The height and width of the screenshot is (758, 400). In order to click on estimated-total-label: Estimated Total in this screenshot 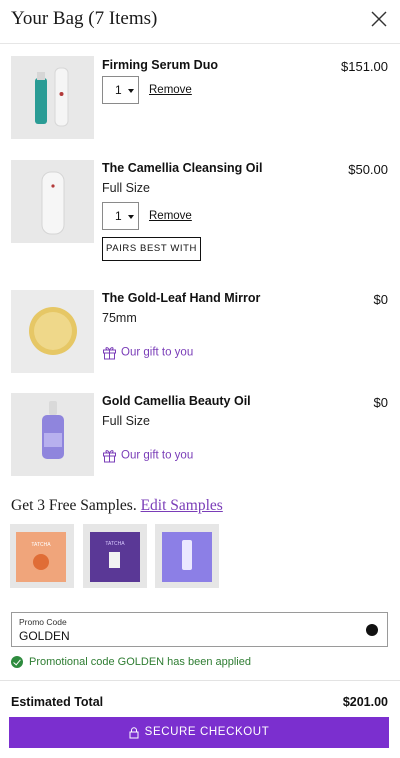, I will do `click(57, 702)`.